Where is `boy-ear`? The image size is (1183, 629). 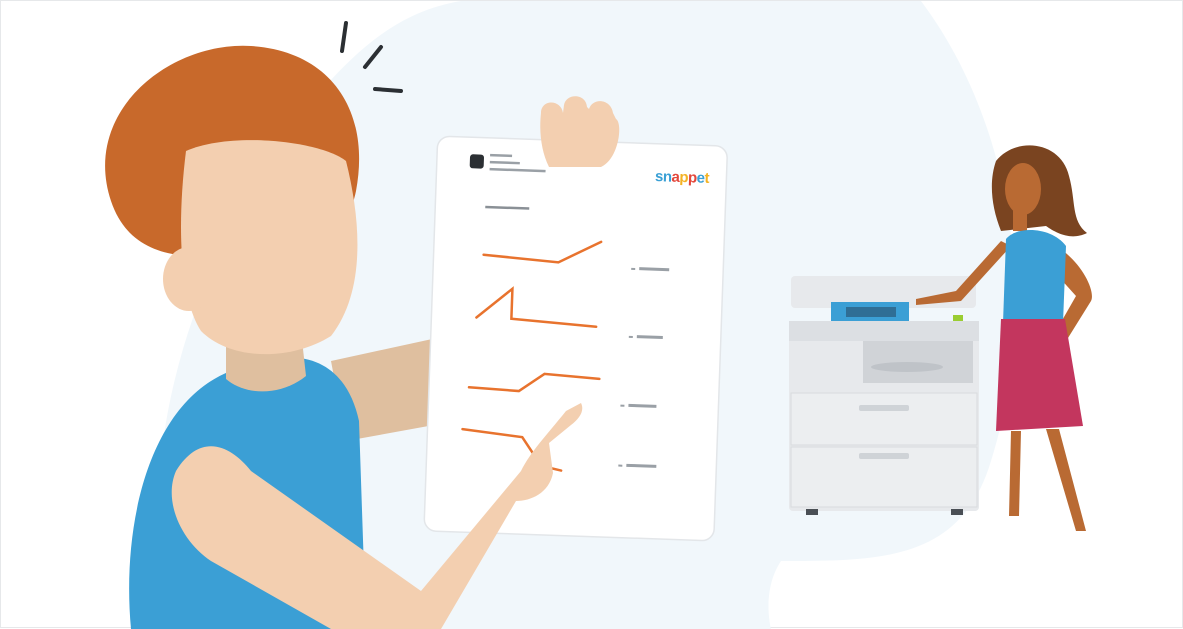 boy-ear is located at coordinates (189, 279).